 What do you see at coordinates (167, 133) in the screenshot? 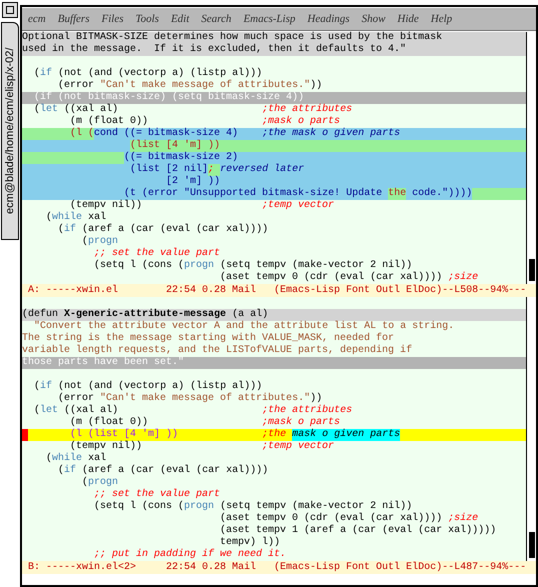
I see `code-text: cond ((= bitmask-size 4)` at bounding box center [167, 133].